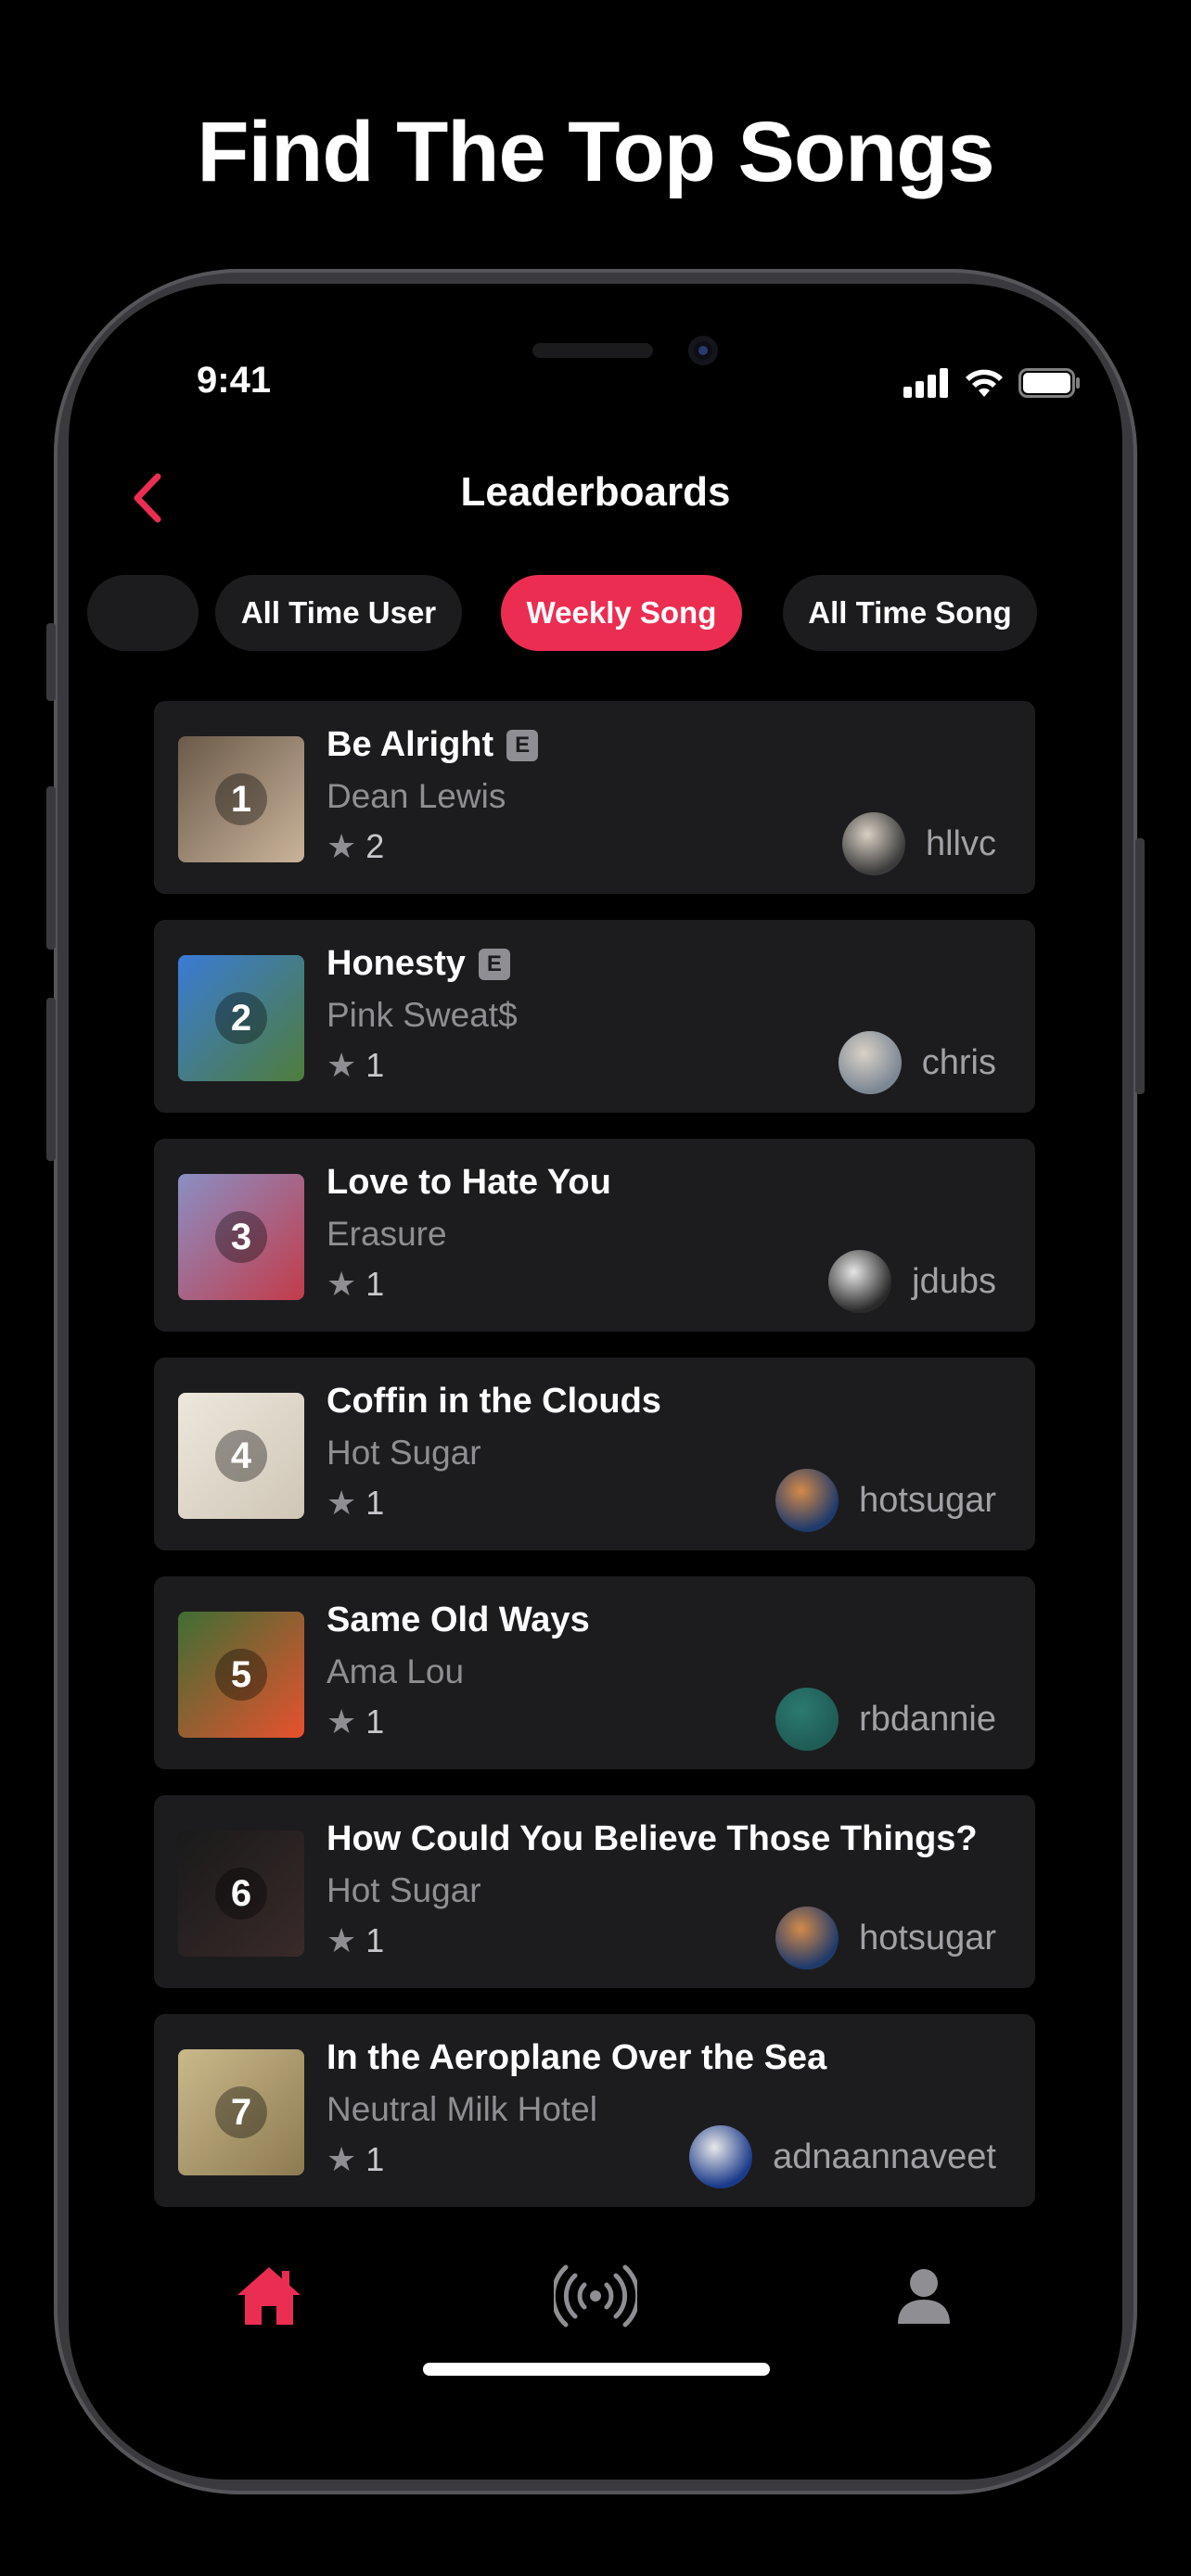 Image resolution: width=1191 pixels, height=2576 pixels. What do you see at coordinates (1049, 383) in the screenshot?
I see `battery-icon` at bounding box center [1049, 383].